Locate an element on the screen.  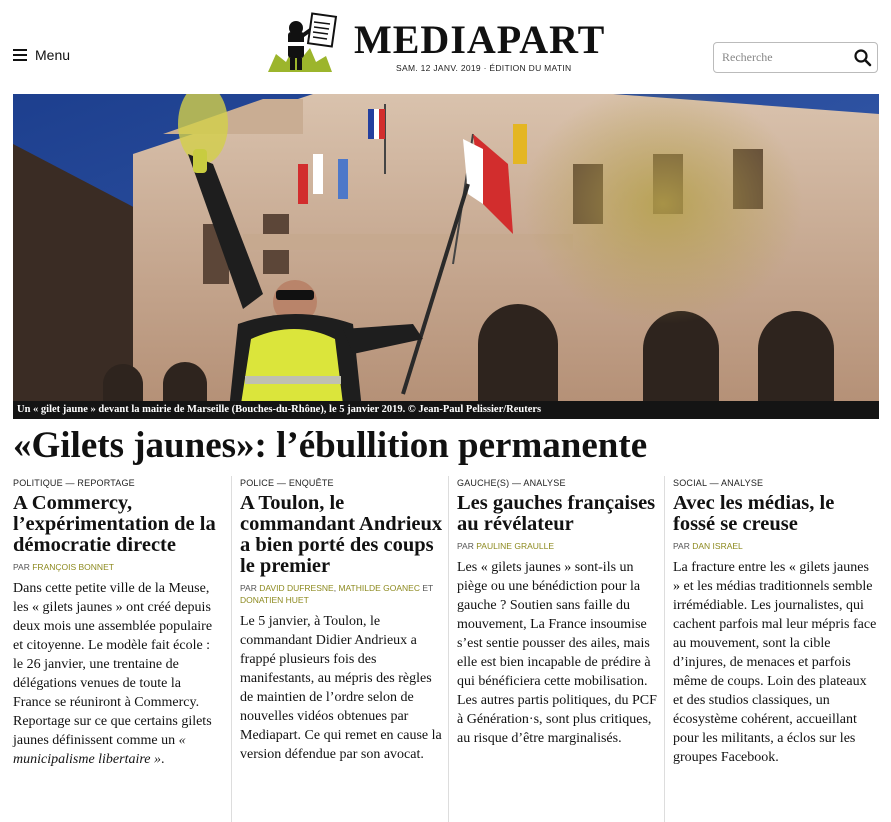
menu-button: Menu is located at coordinates (41, 55).